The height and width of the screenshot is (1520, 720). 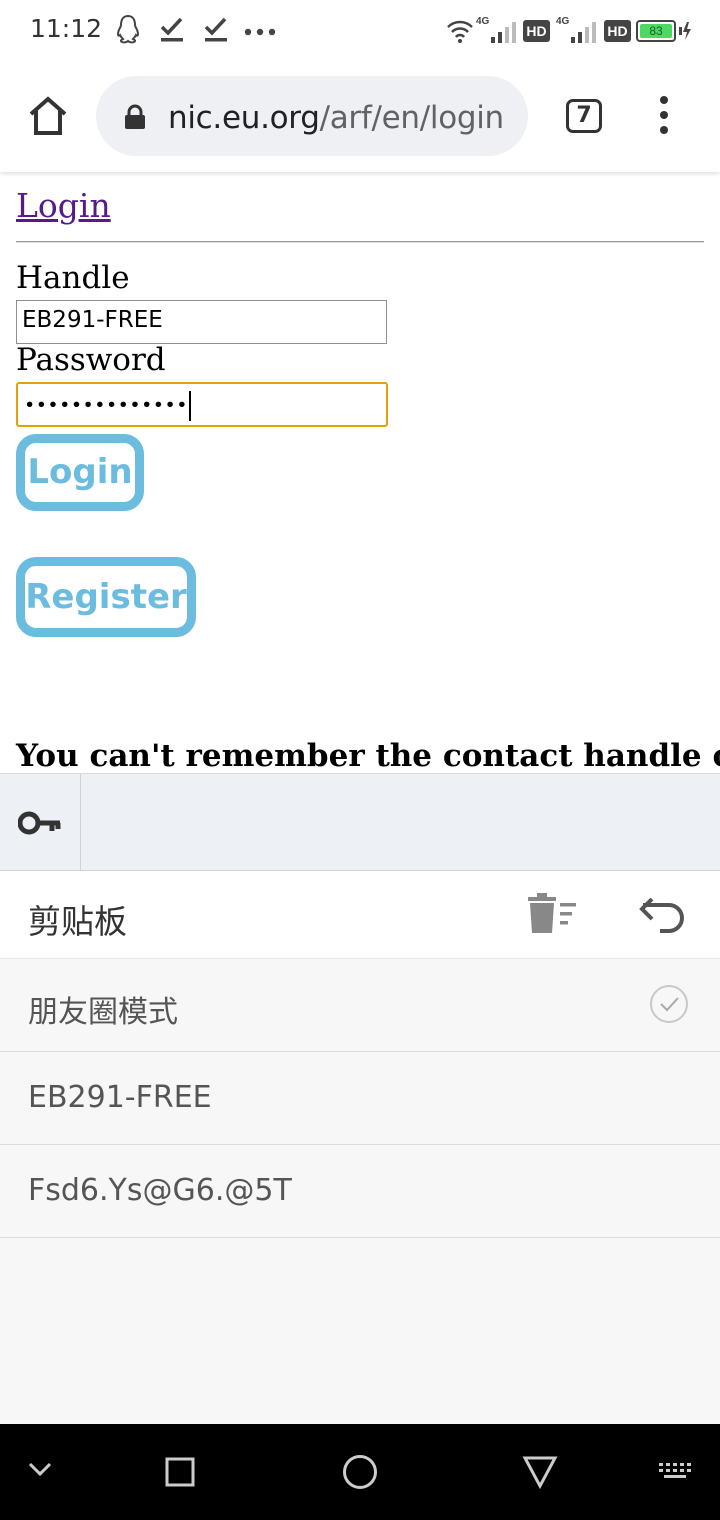 I want to click on download-done-icon, so click(x=172, y=32).